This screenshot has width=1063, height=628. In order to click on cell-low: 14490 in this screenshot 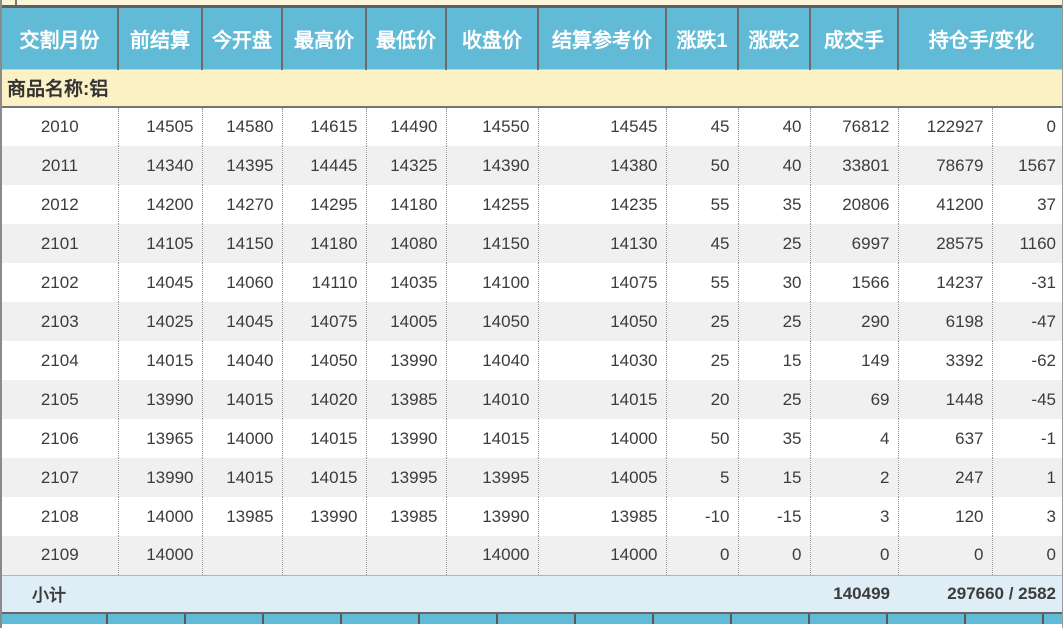, I will do `click(406, 126)`.